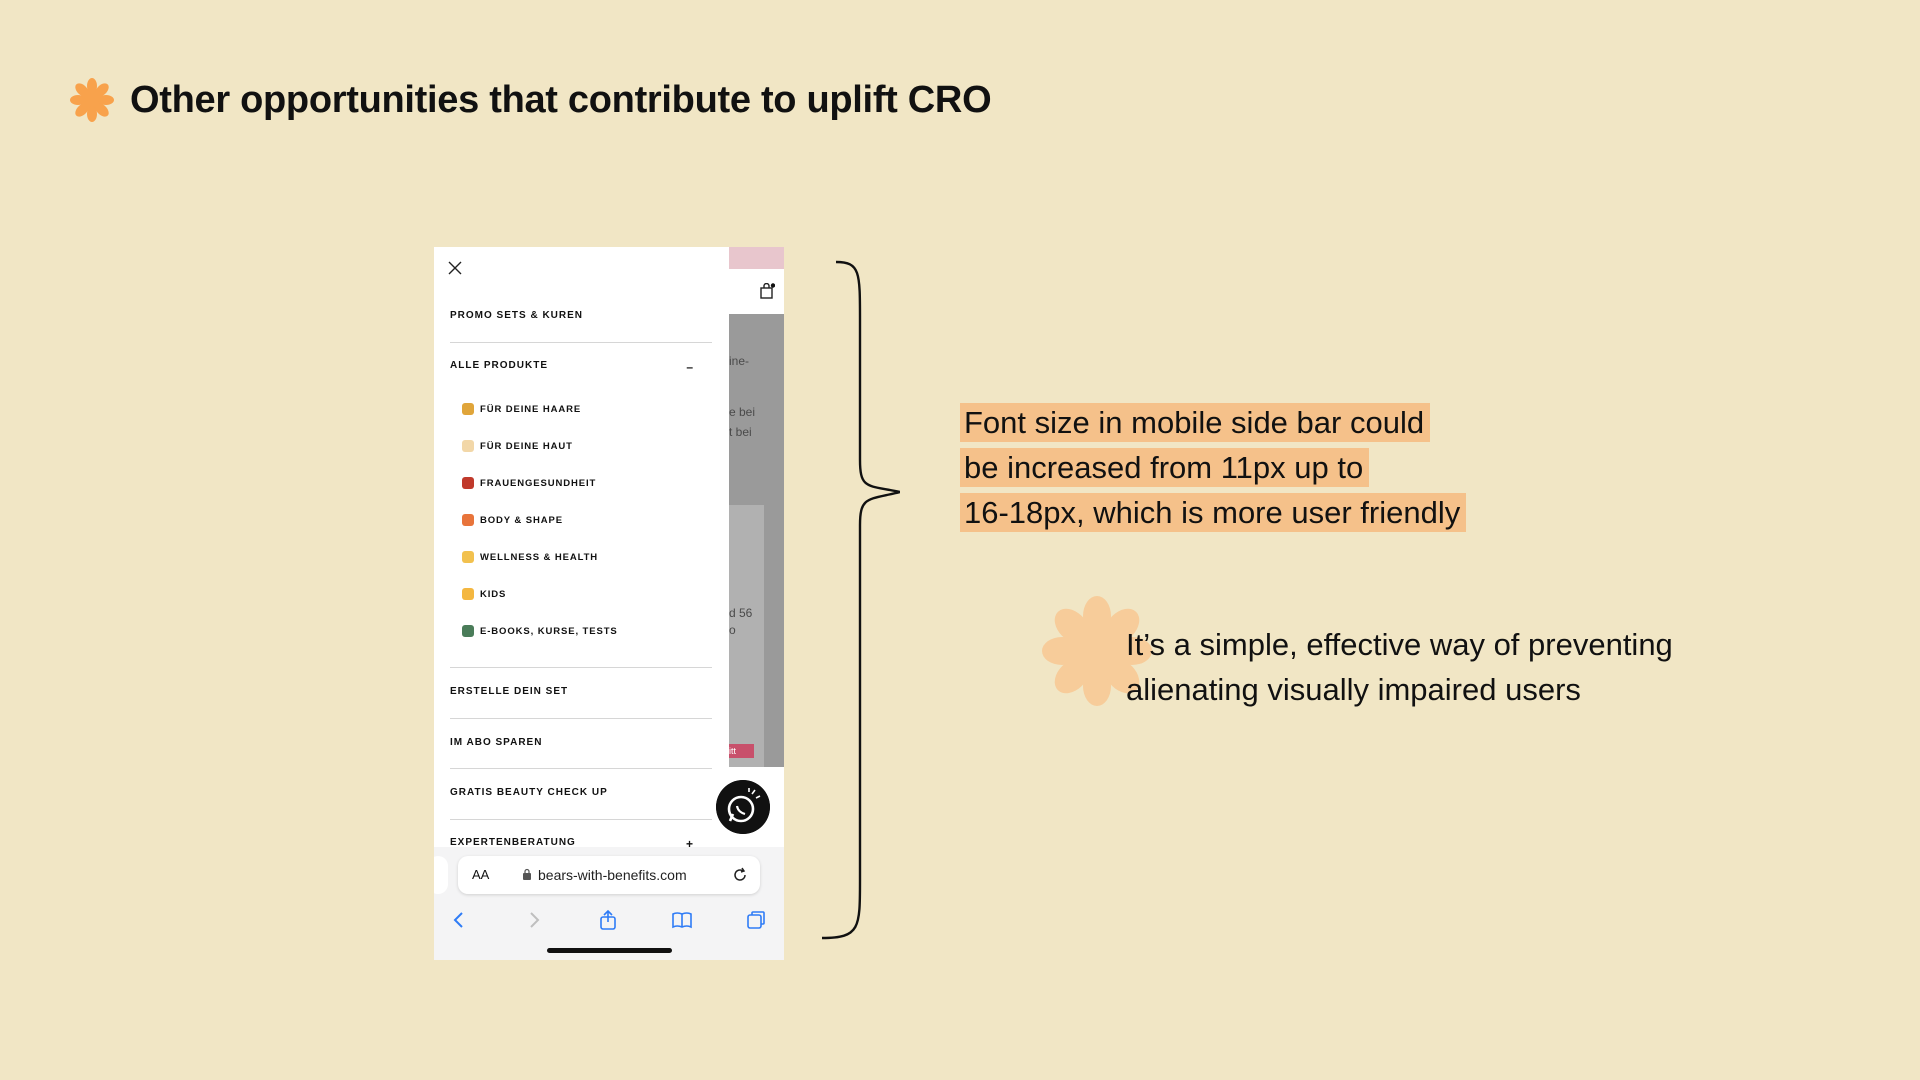 This screenshot has width=1920, height=1080. I want to click on announcement-bar, so click(756, 258).